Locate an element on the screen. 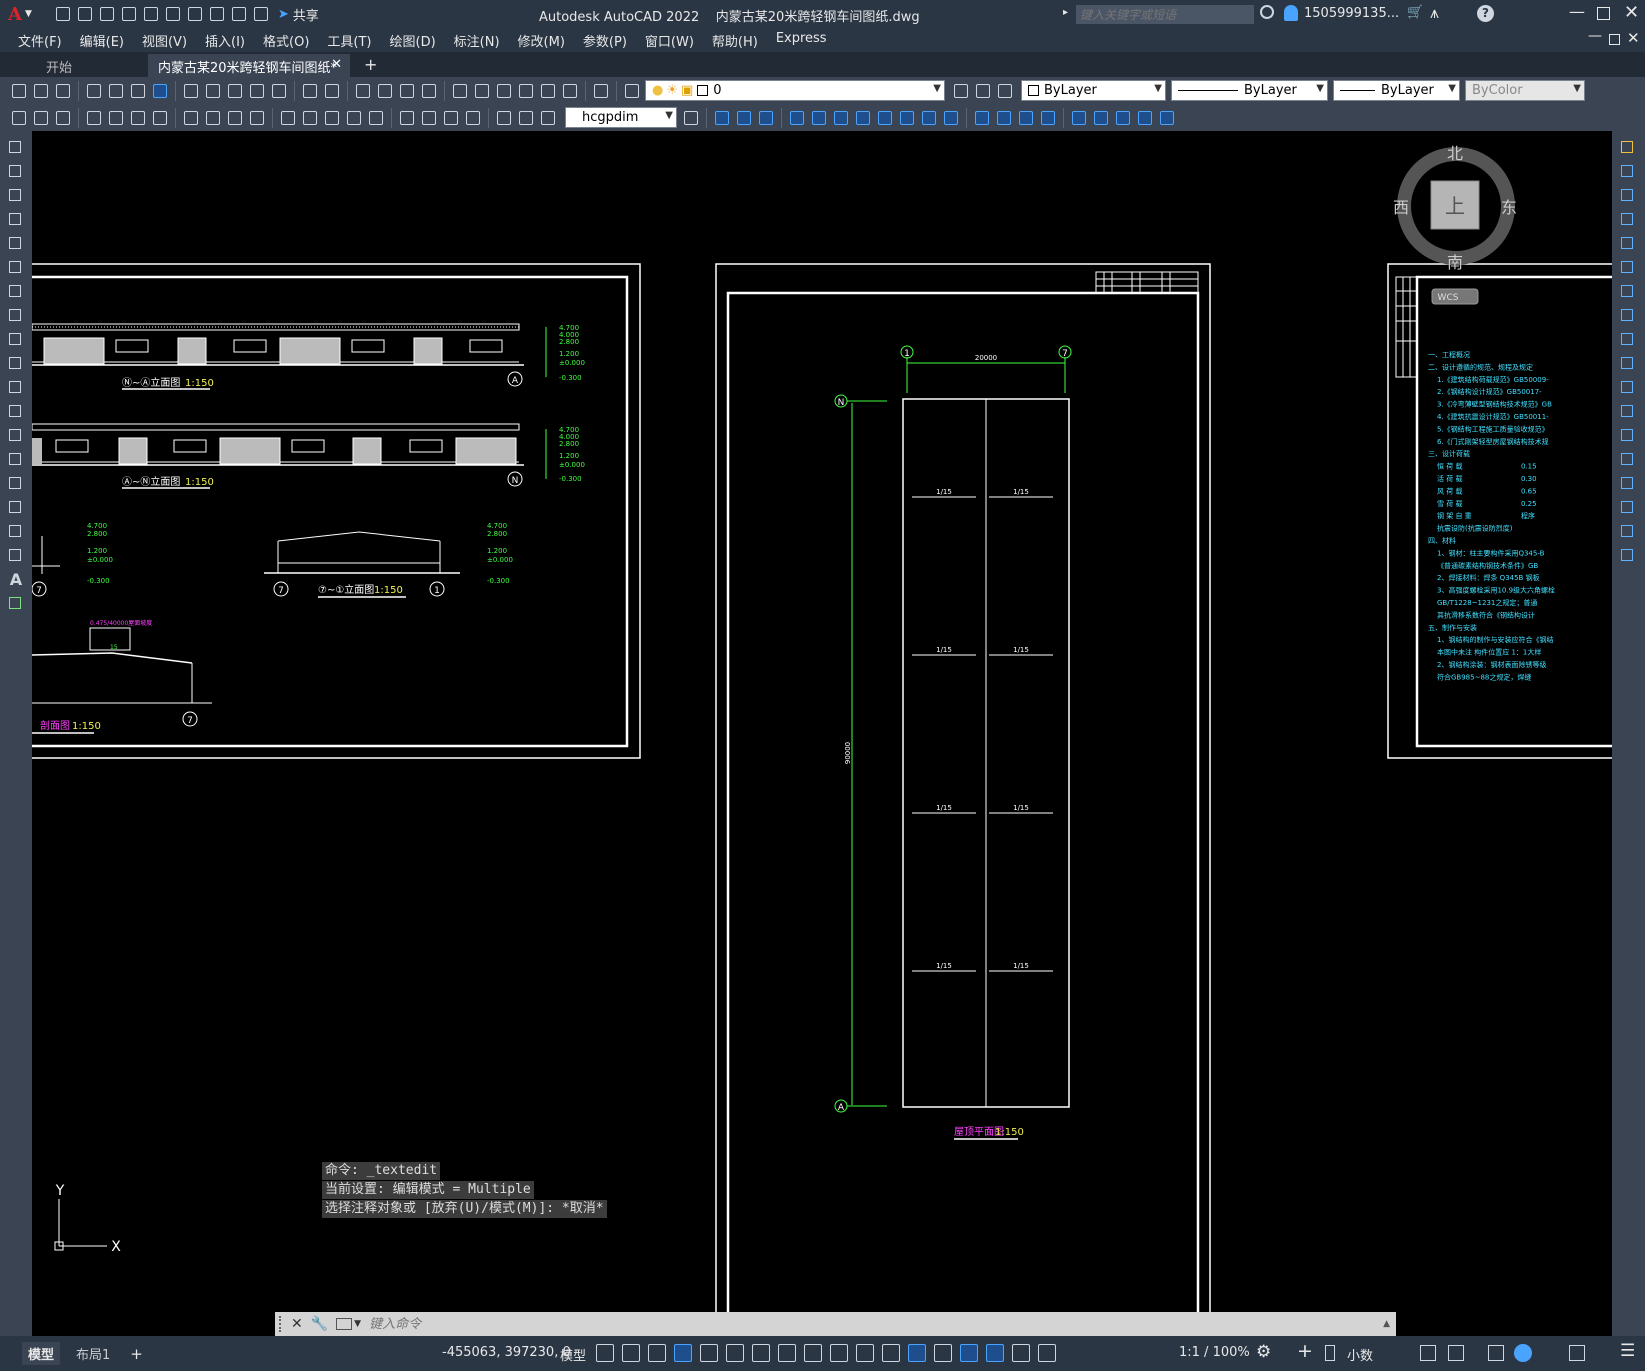 The width and height of the screenshot is (1645, 1371). command-scroll-up-icon: ▲ is located at coordinates (1386, 1324).